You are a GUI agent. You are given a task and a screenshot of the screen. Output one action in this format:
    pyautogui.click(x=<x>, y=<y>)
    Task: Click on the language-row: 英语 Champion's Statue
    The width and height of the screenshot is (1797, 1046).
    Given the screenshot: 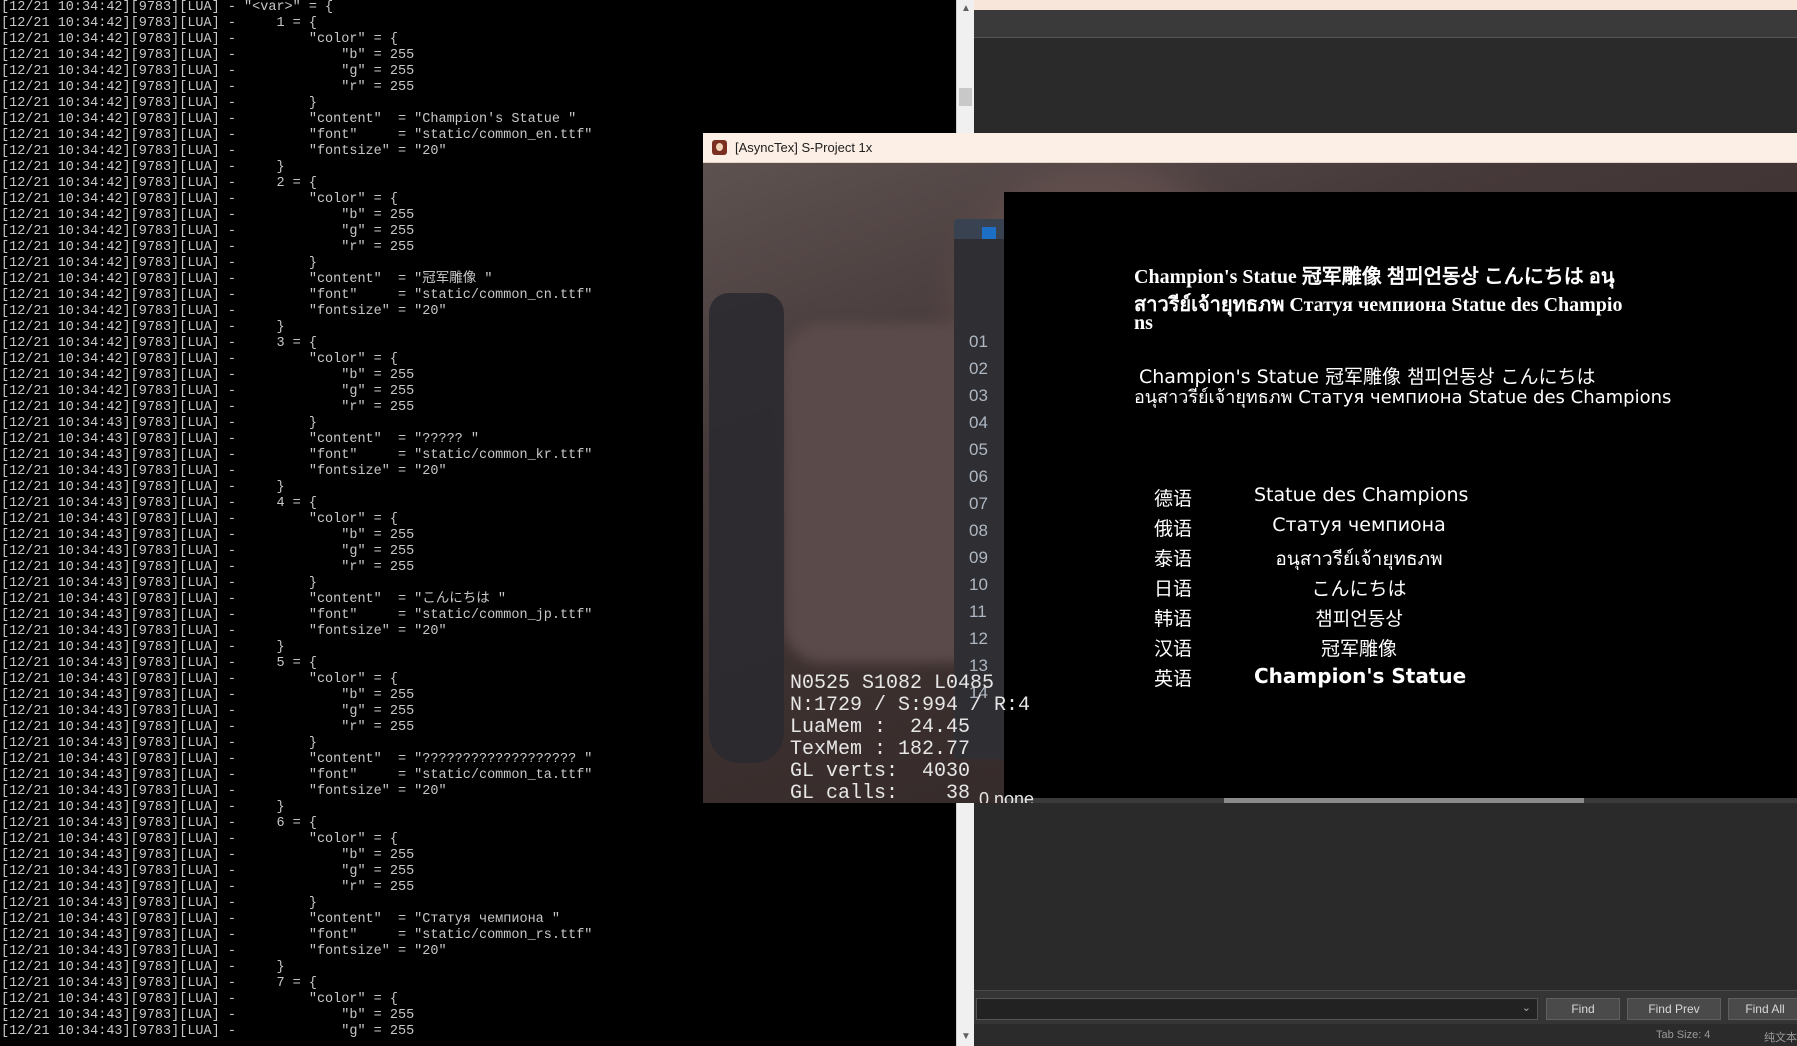 What is the action you would take?
    pyautogui.click(x=1354, y=679)
    